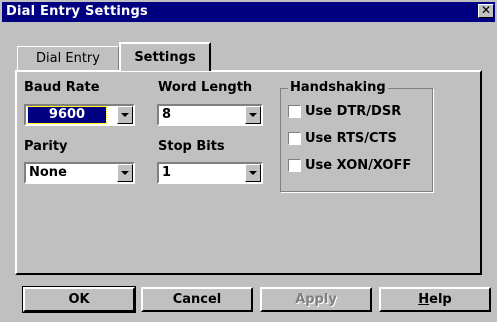 Image resolution: width=497 pixels, height=322 pixels. I want to click on handshaking-title: Handshaking, so click(338, 87).